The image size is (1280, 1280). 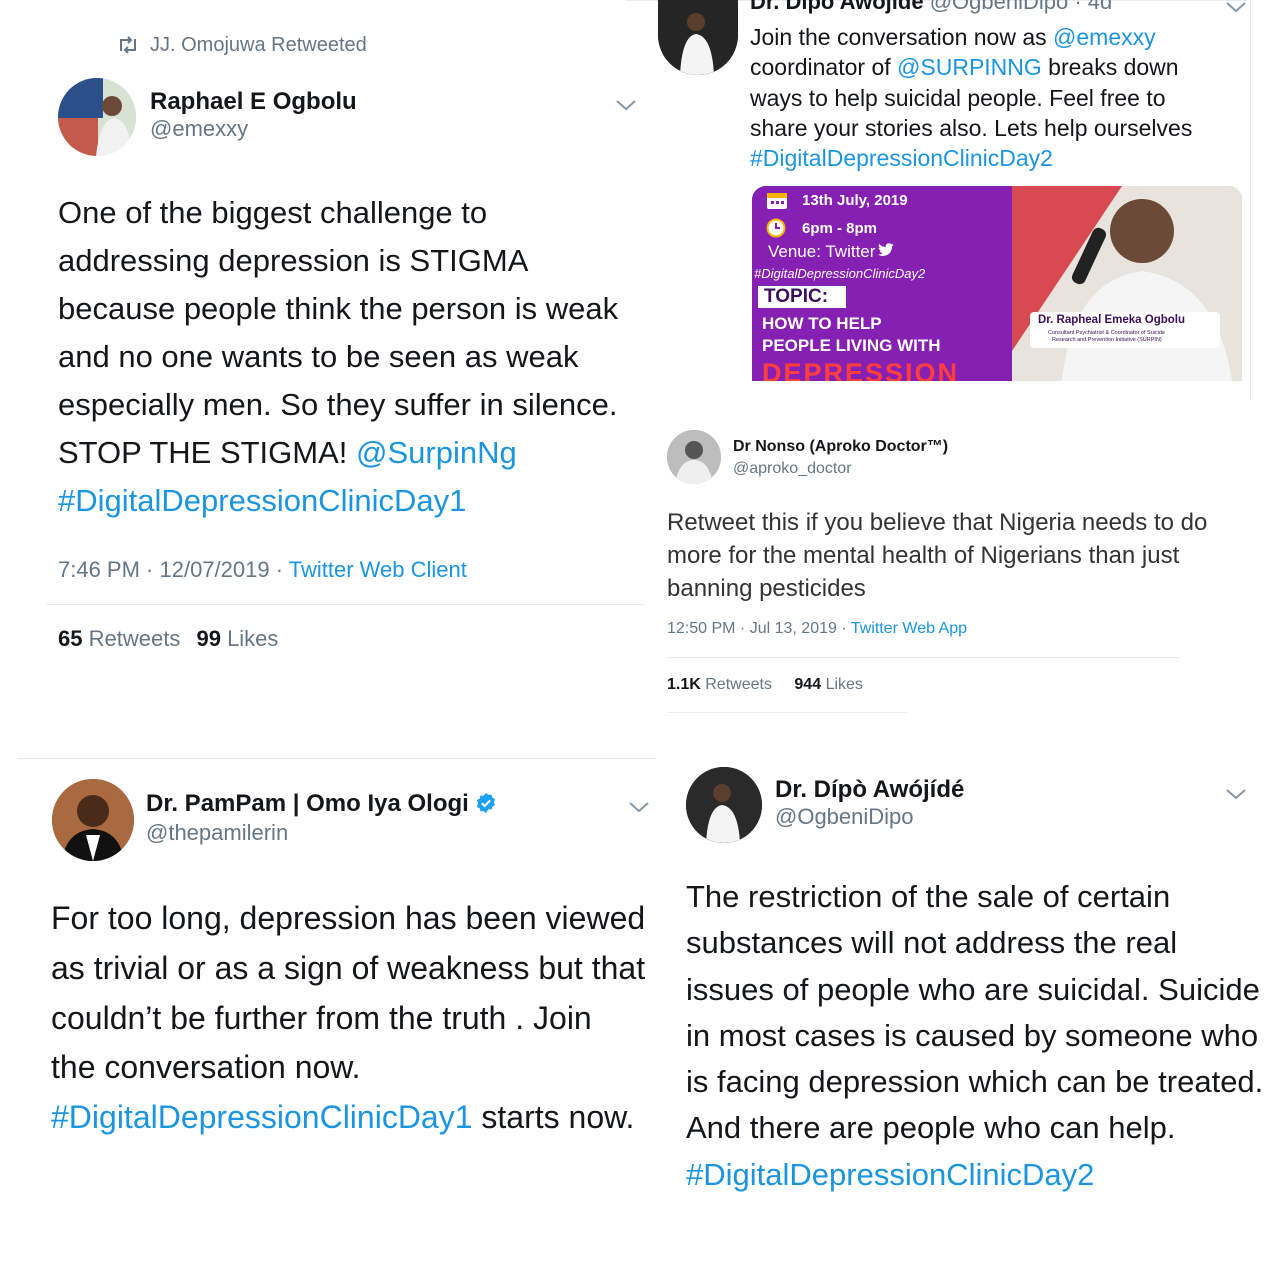 What do you see at coordinates (807, 684) in the screenshot?
I see `likes-count: 944` at bounding box center [807, 684].